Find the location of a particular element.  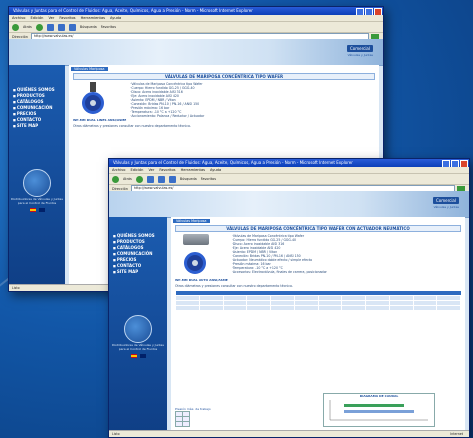

zone-indicator: Internet is located at coordinates (456, 434).